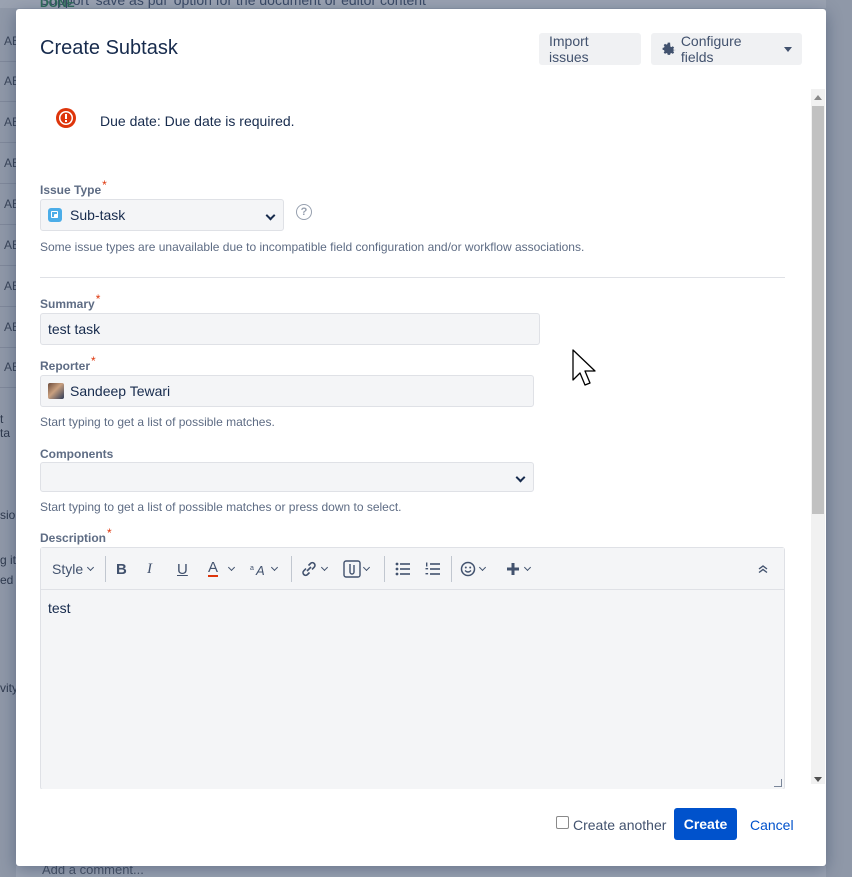 The width and height of the screenshot is (852, 877). Describe the element at coordinates (74, 329) in the screenshot. I see `summary-value: test task` at that location.